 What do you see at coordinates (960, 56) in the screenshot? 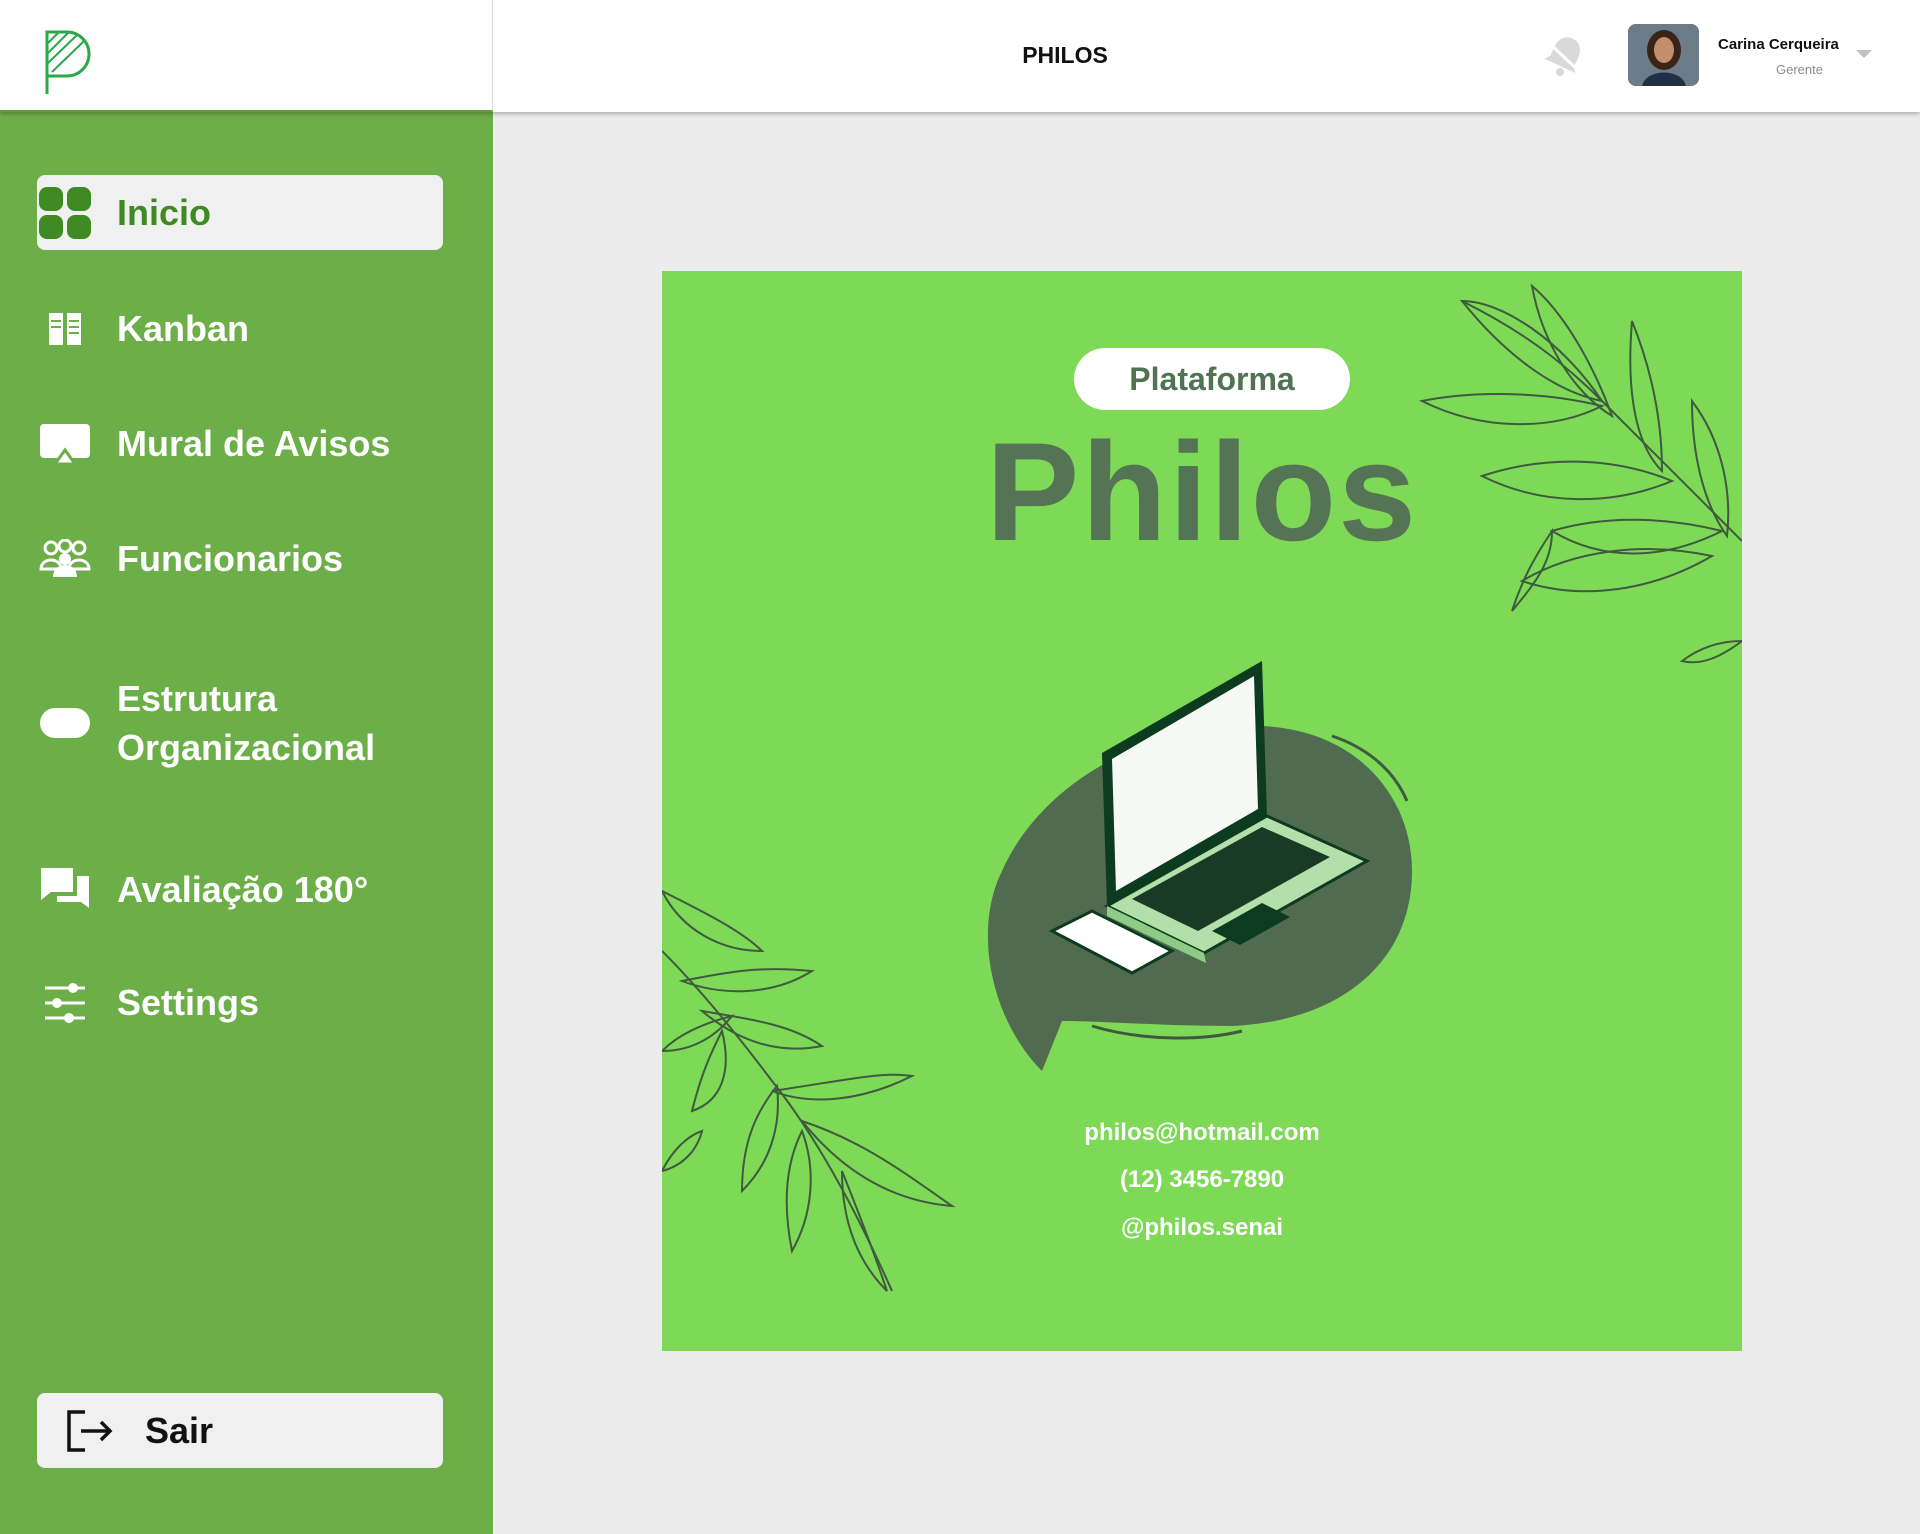
I see `top-header: PHILOS Carina Cerqueira Gerente` at bounding box center [960, 56].